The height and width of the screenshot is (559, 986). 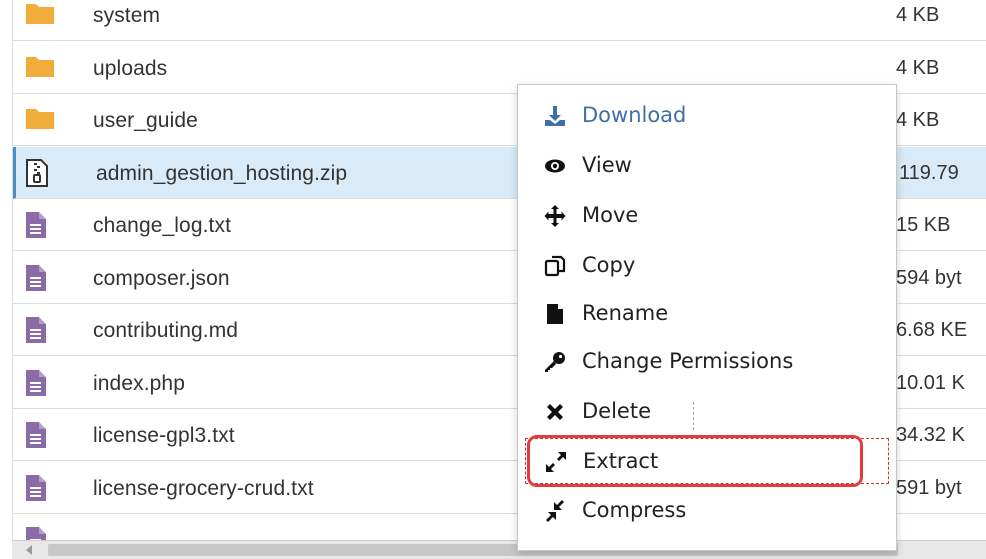 What do you see at coordinates (555, 116) in the screenshot?
I see `download-icon` at bounding box center [555, 116].